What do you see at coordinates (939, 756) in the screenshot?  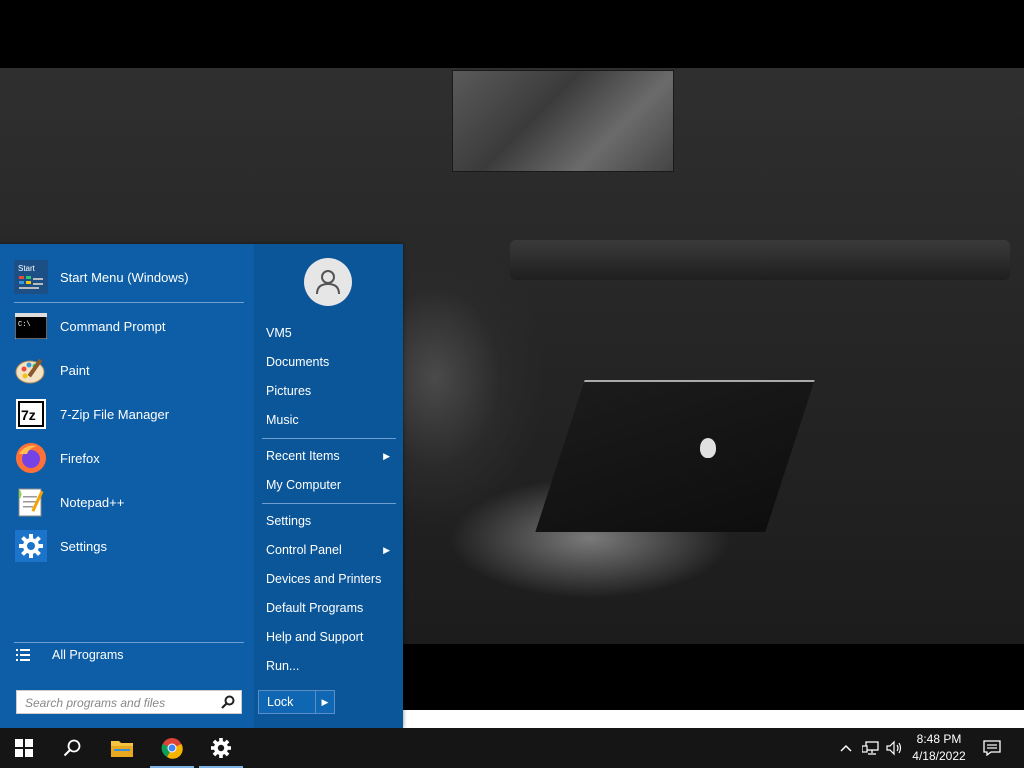 I see `clock-date: 4/18/2022` at bounding box center [939, 756].